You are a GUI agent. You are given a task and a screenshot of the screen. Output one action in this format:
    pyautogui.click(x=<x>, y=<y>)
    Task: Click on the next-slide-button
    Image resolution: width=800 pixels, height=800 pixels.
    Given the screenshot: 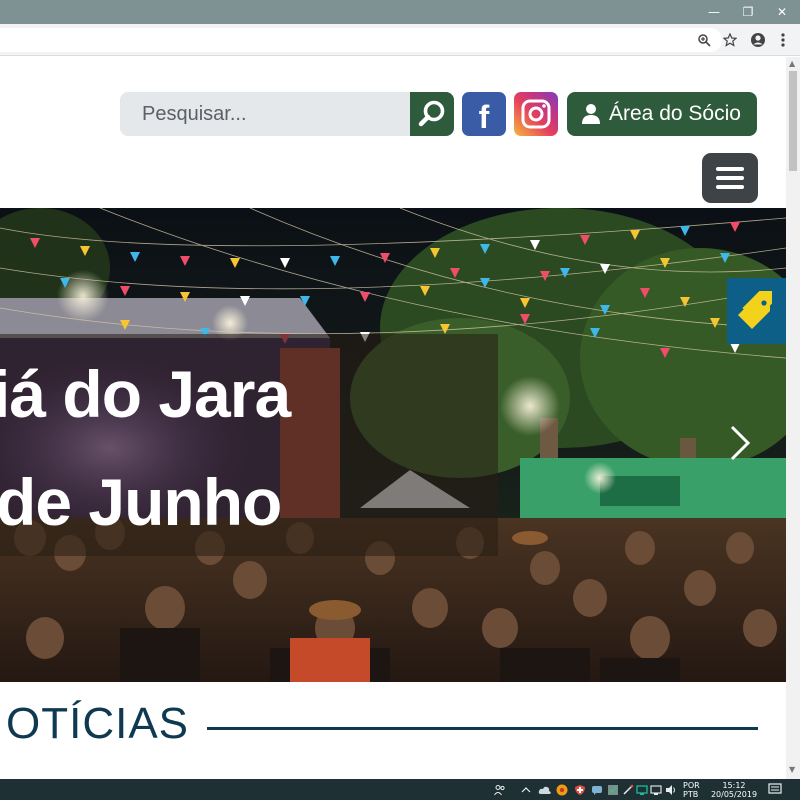 What is the action you would take?
    pyautogui.click(x=739, y=443)
    